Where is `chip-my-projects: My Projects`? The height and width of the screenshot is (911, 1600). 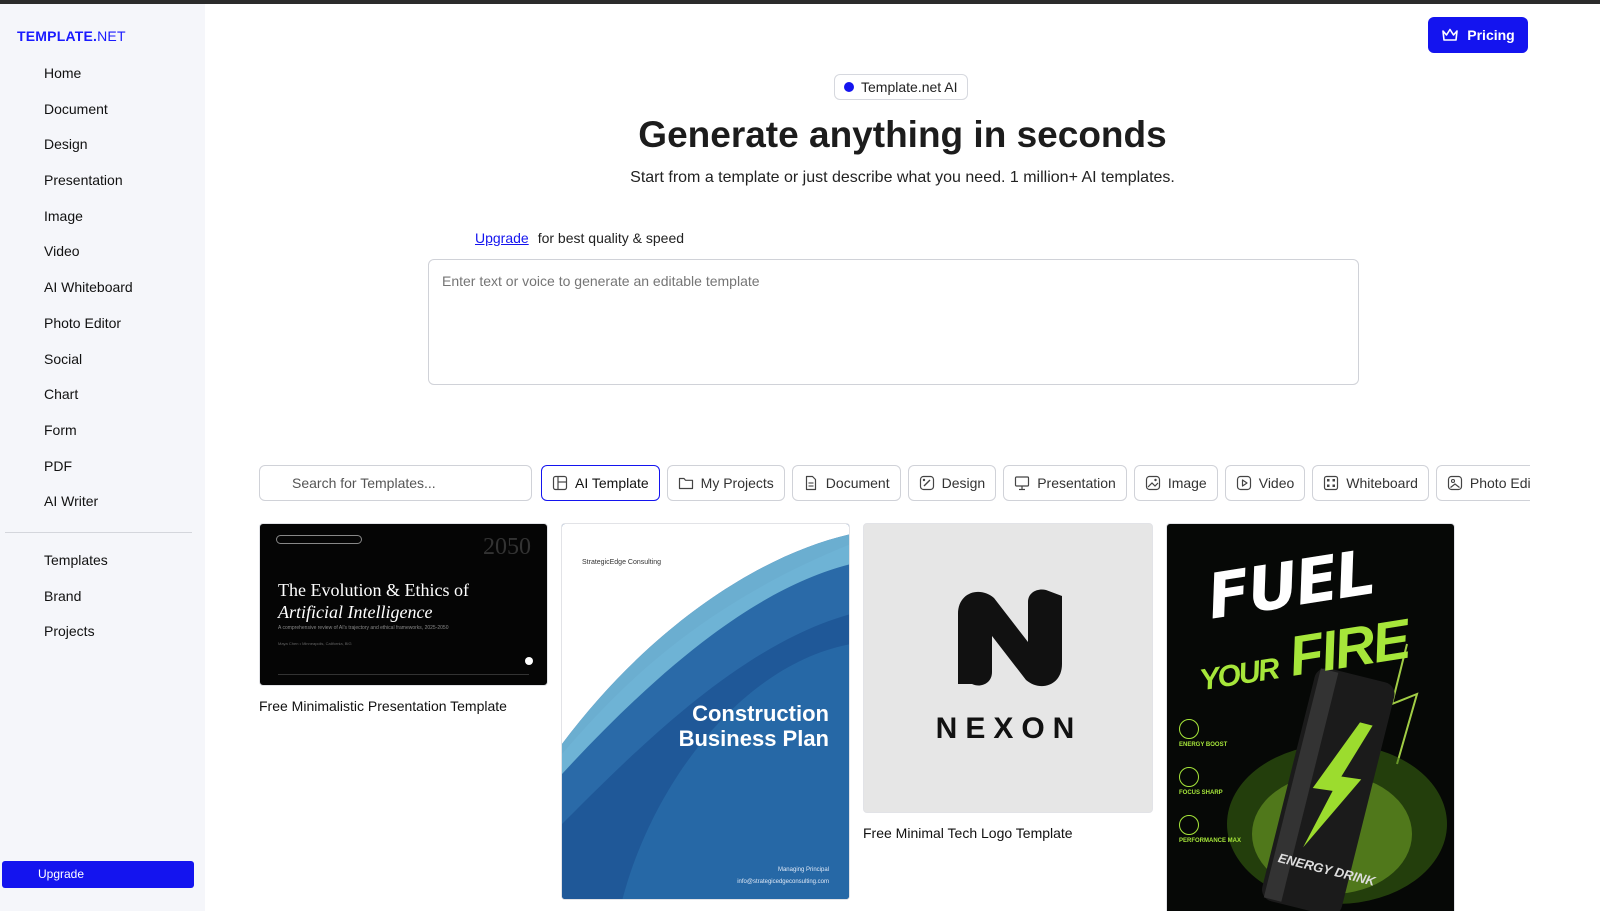 chip-my-projects: My Projects is located at coordinates (725, 483).